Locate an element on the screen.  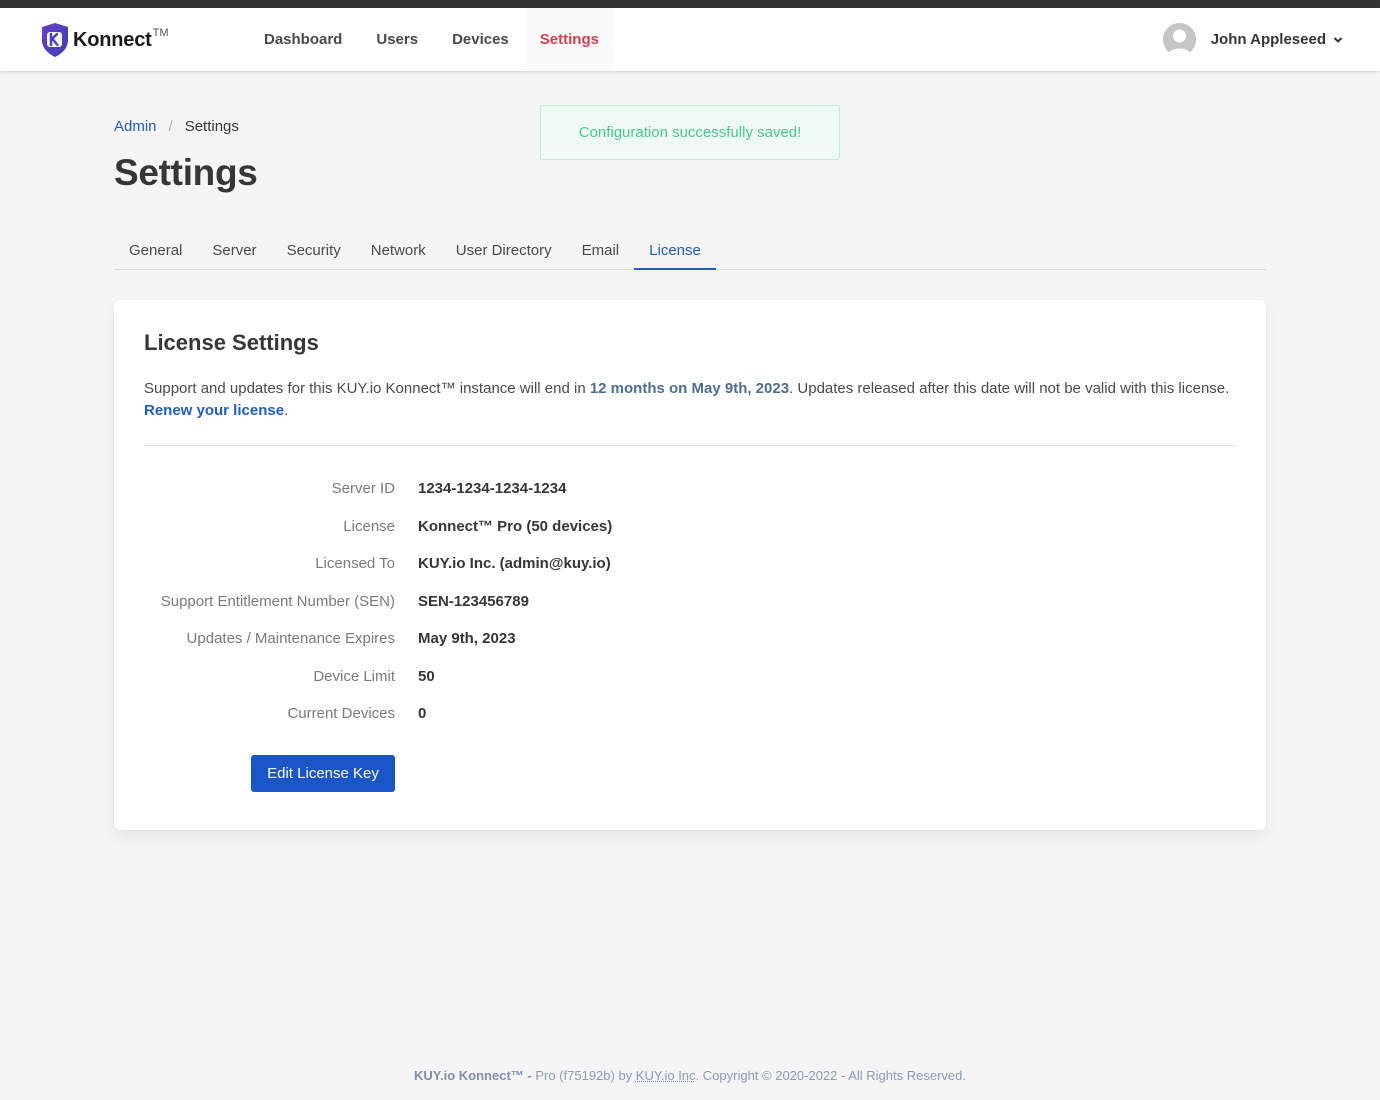
user-menu: John Appleseed is located at coordinates (1252, 39).